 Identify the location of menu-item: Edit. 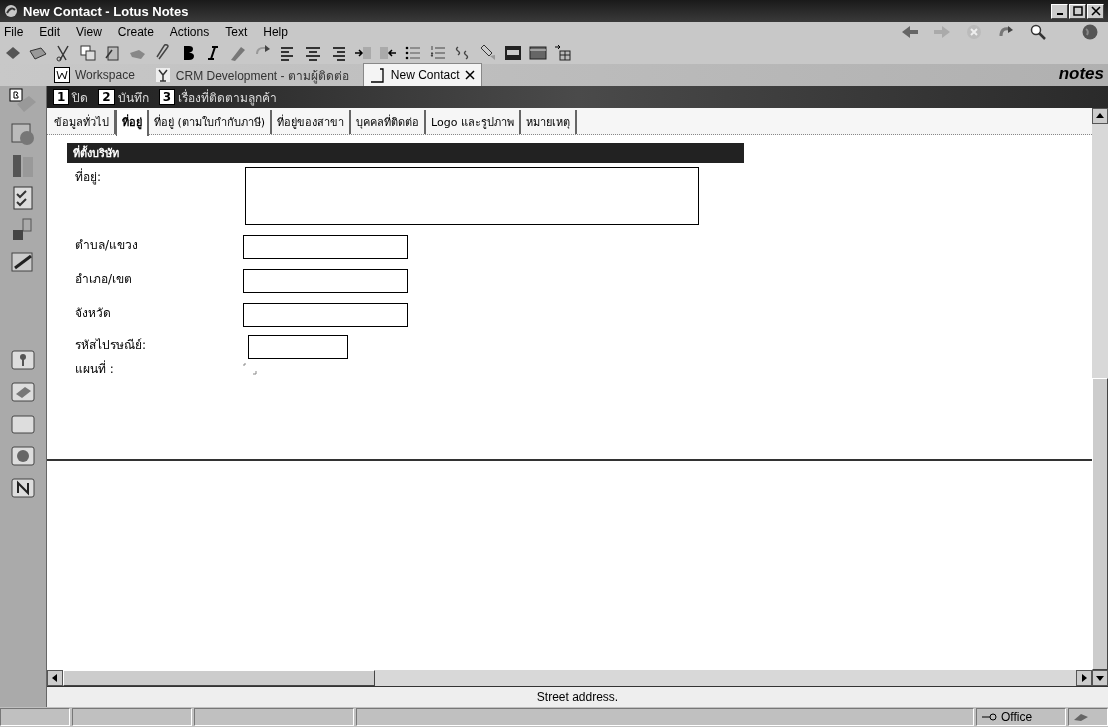
(50, 32).